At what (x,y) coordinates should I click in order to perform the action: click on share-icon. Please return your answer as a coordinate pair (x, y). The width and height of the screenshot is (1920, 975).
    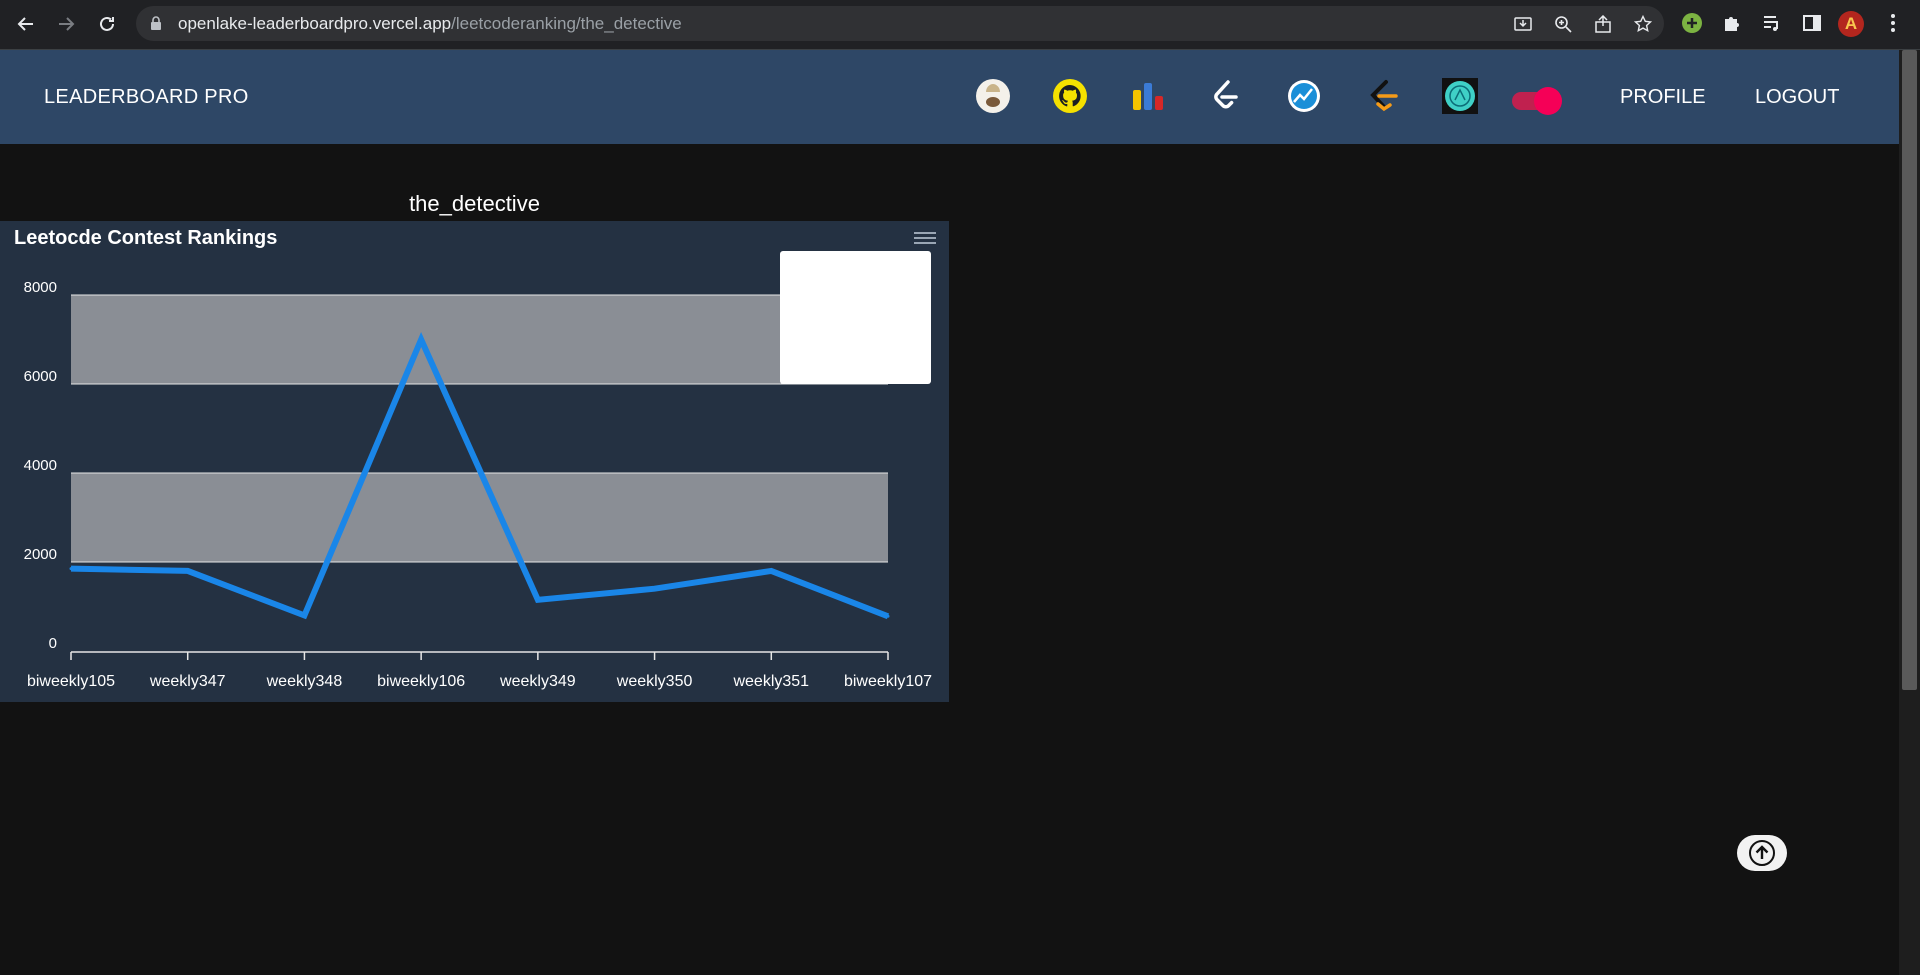
    Looking at the image, I should click on (1603, 24).